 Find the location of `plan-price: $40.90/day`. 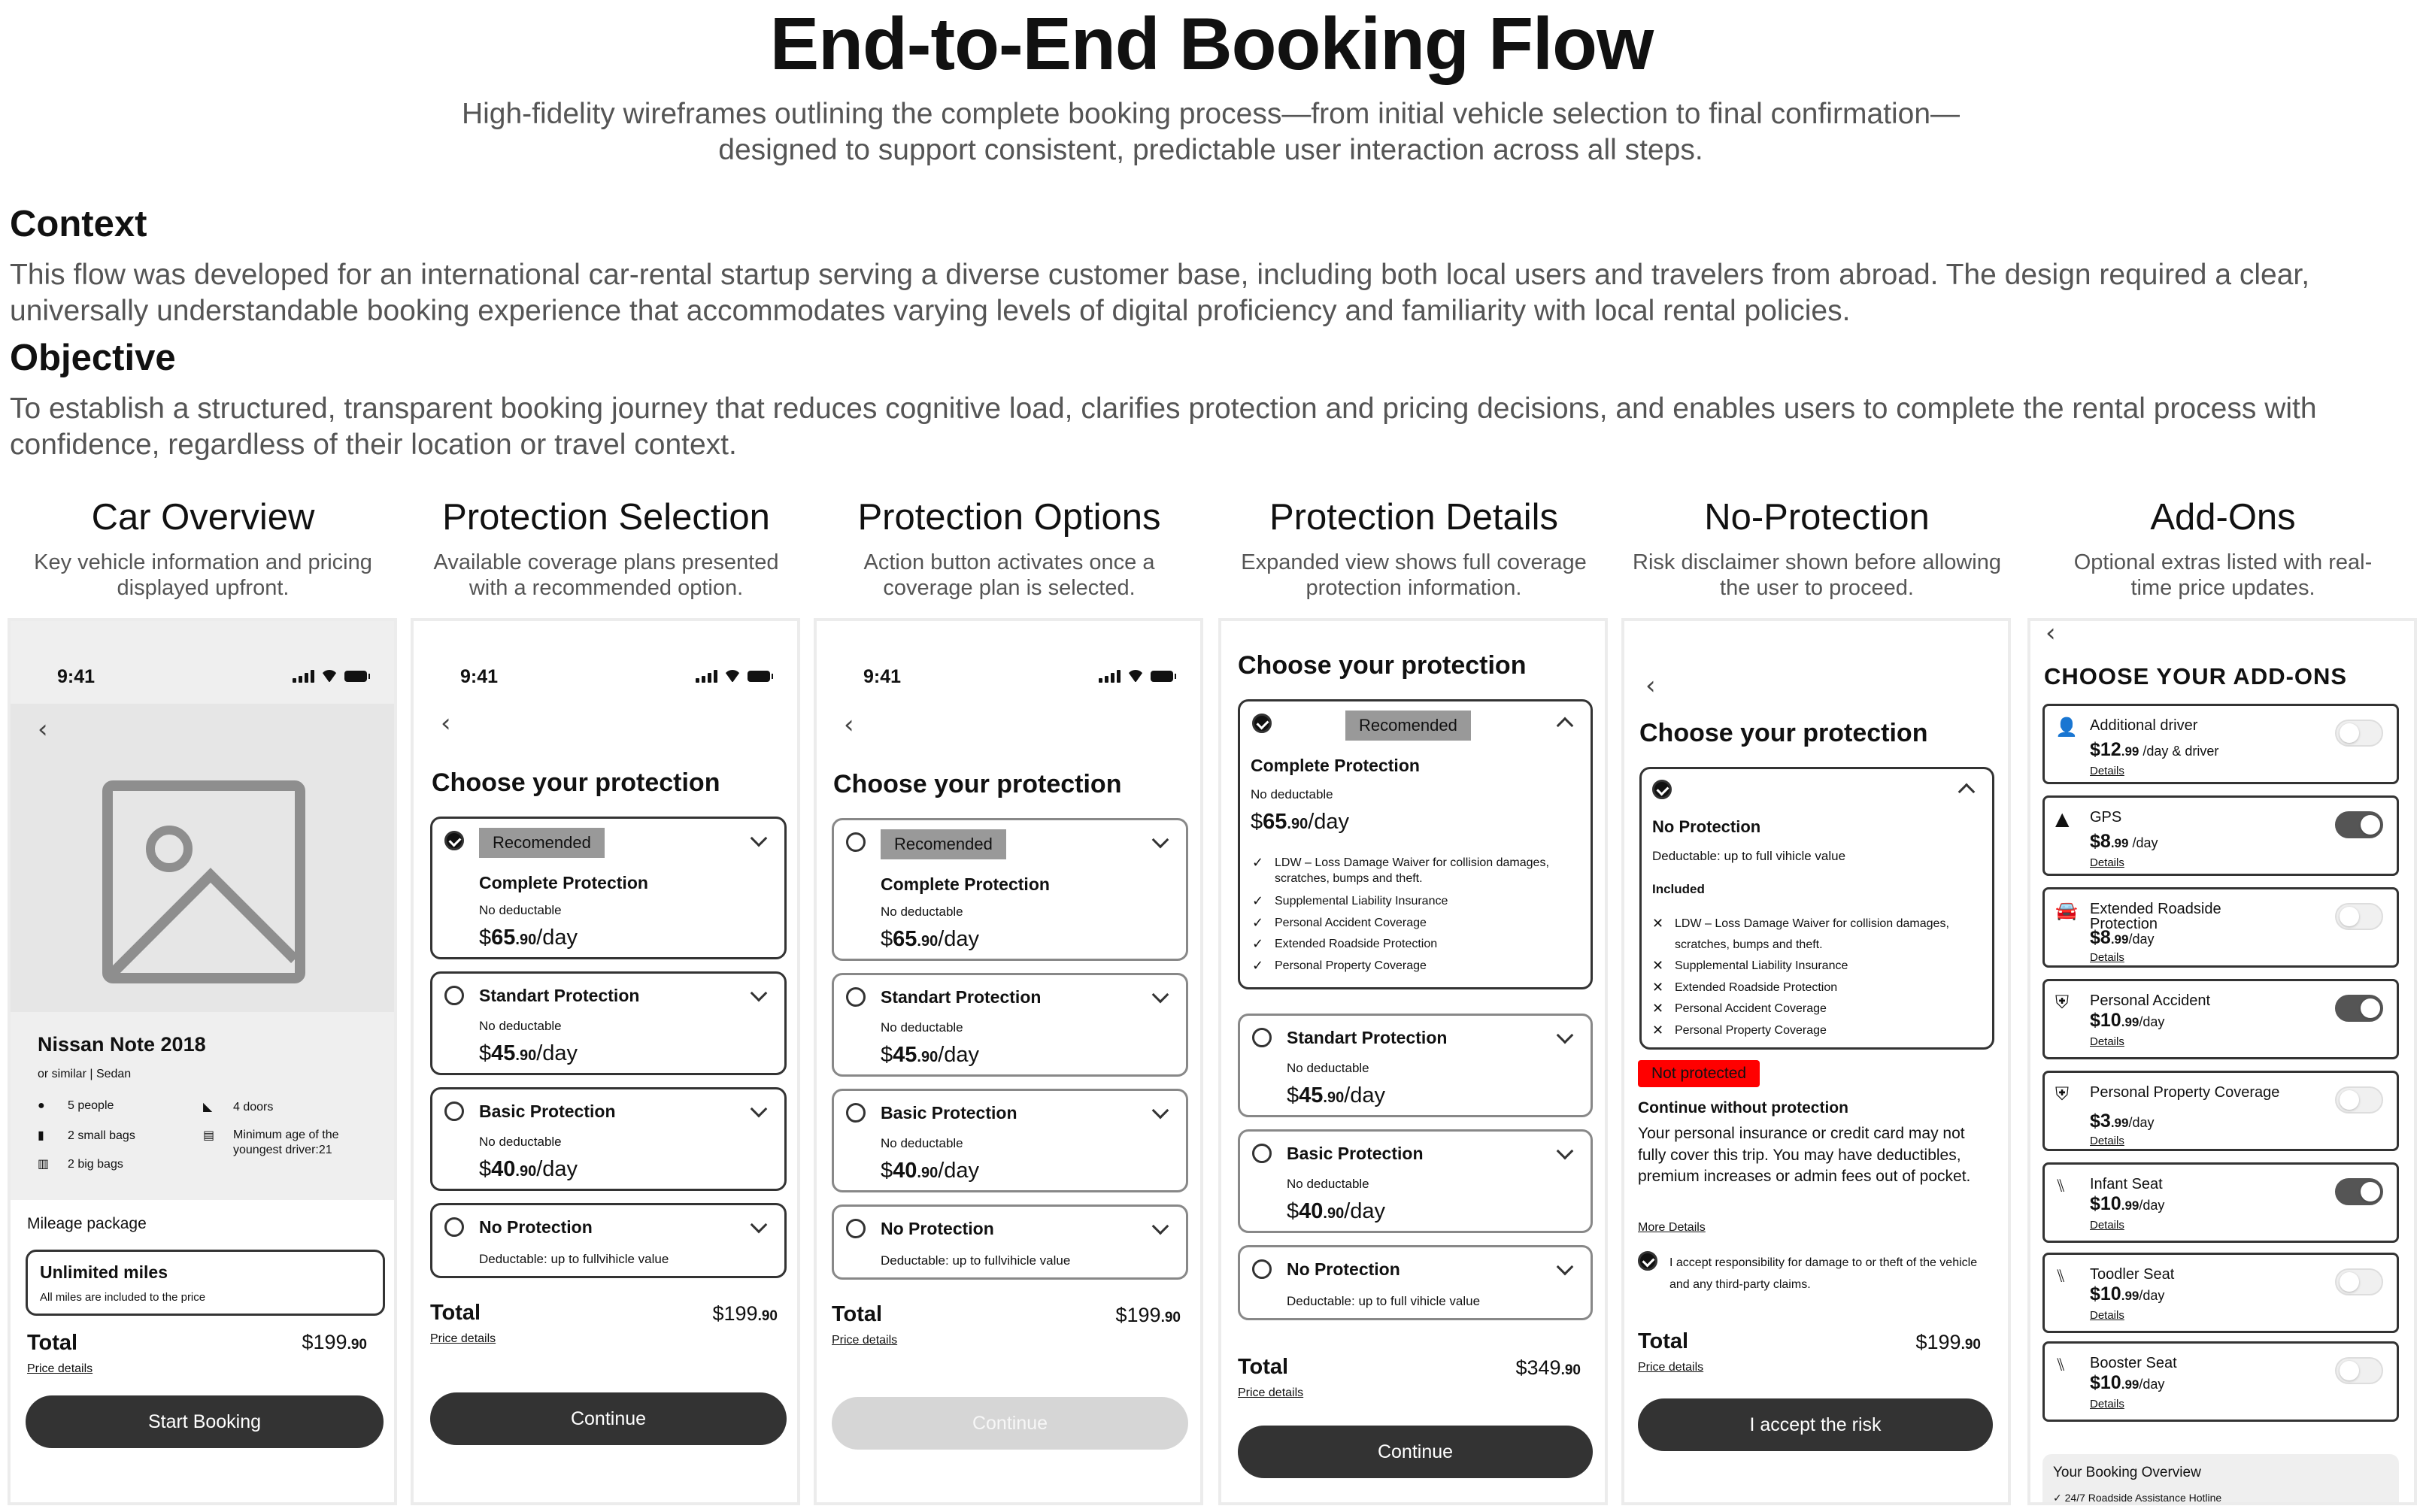

plan-price: $40.90/day is located at coordinates (930, 1171).